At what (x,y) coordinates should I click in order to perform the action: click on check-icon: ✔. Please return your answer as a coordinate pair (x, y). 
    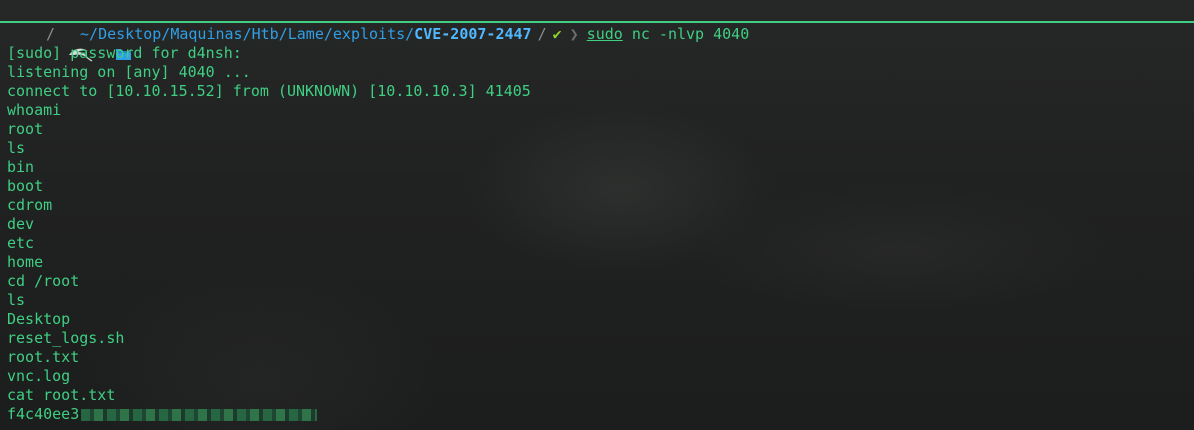
    Looking at the image, I should click on (557, 34).